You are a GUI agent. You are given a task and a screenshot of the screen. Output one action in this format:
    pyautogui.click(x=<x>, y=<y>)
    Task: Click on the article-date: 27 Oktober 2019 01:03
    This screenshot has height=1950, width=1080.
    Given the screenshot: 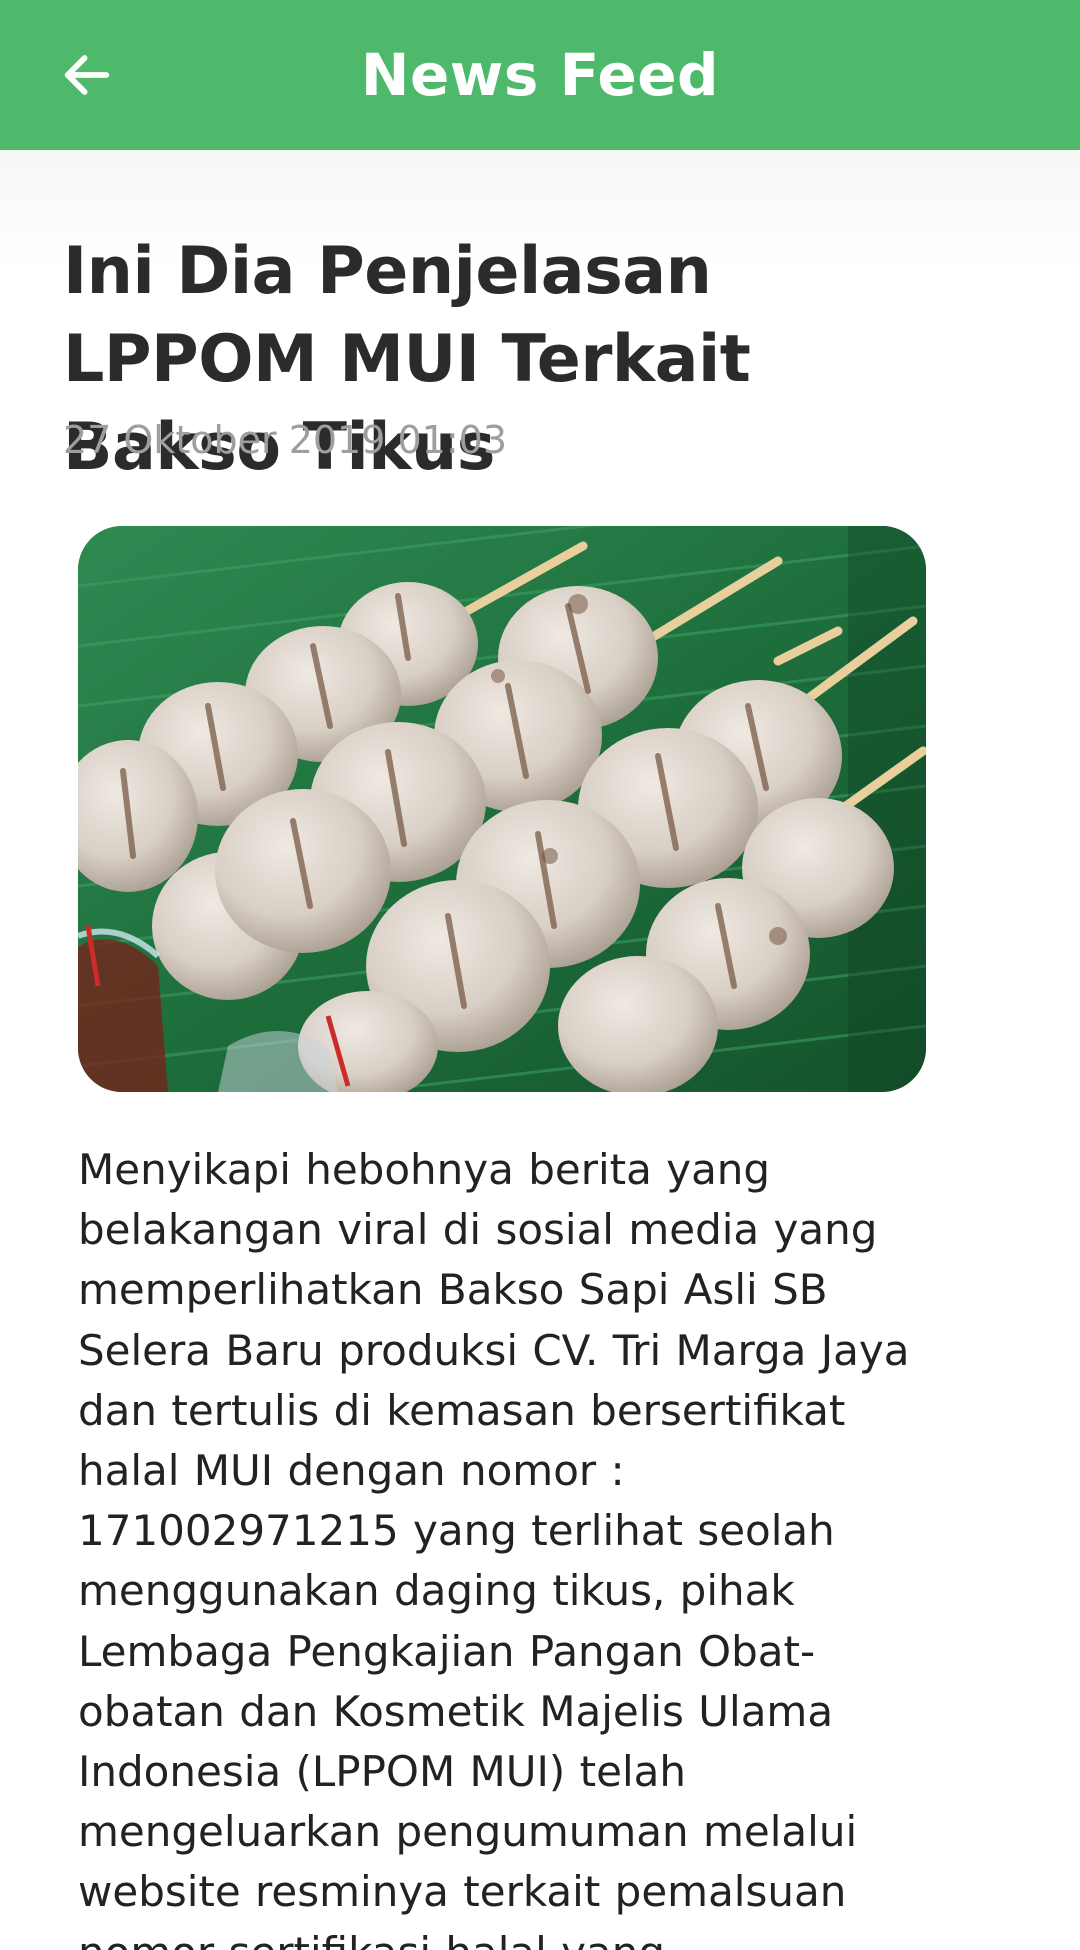 What is the action you would take?
    pyautogui.click(x=285, y=440)
    